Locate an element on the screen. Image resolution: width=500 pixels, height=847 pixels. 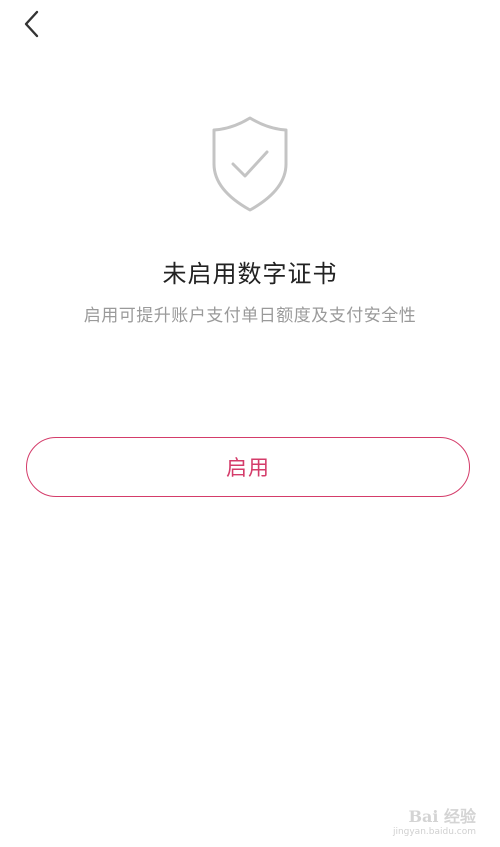
back-button is located at coordinates (32, 24).